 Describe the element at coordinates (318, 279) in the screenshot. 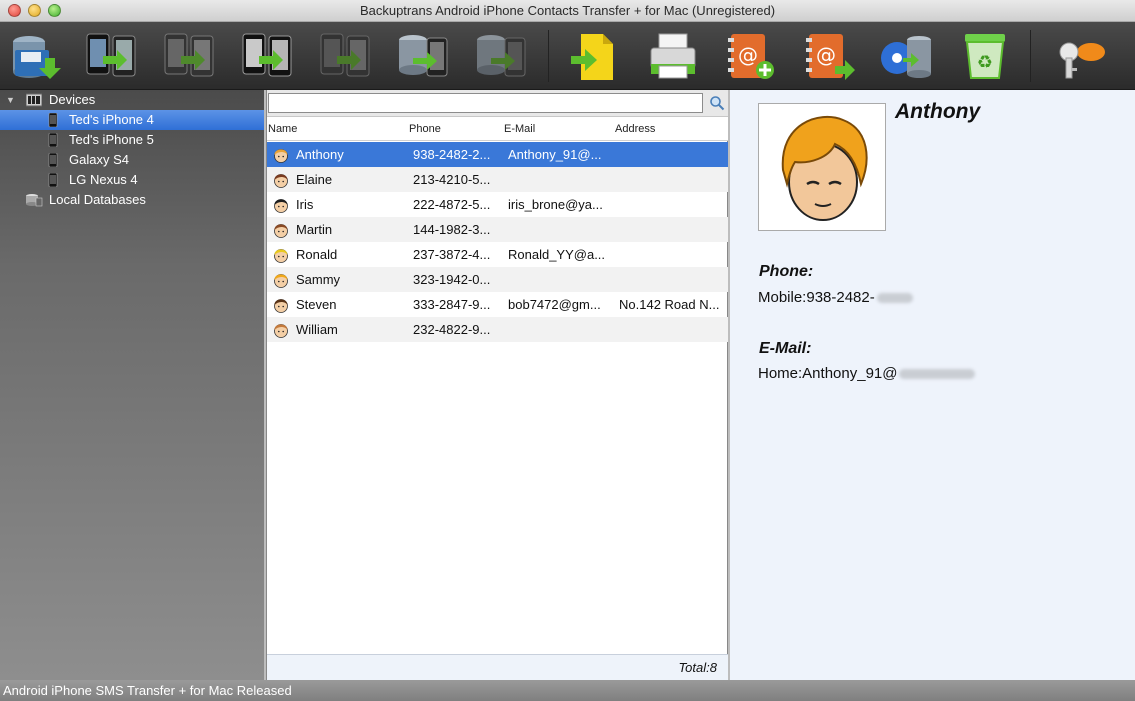

I see `cell-name: Sammy` at that location.